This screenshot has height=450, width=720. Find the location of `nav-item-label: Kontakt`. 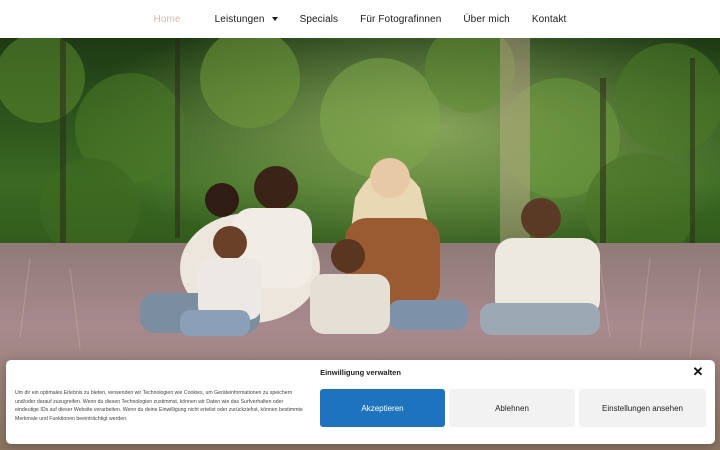

nav-item-label: Kontakt is located at coordinates (549, 19).